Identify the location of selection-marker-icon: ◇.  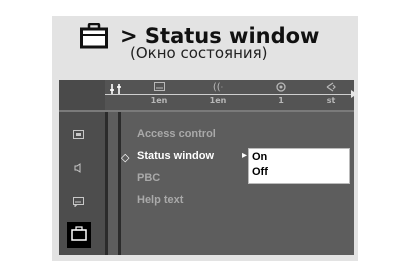
(125, 157).